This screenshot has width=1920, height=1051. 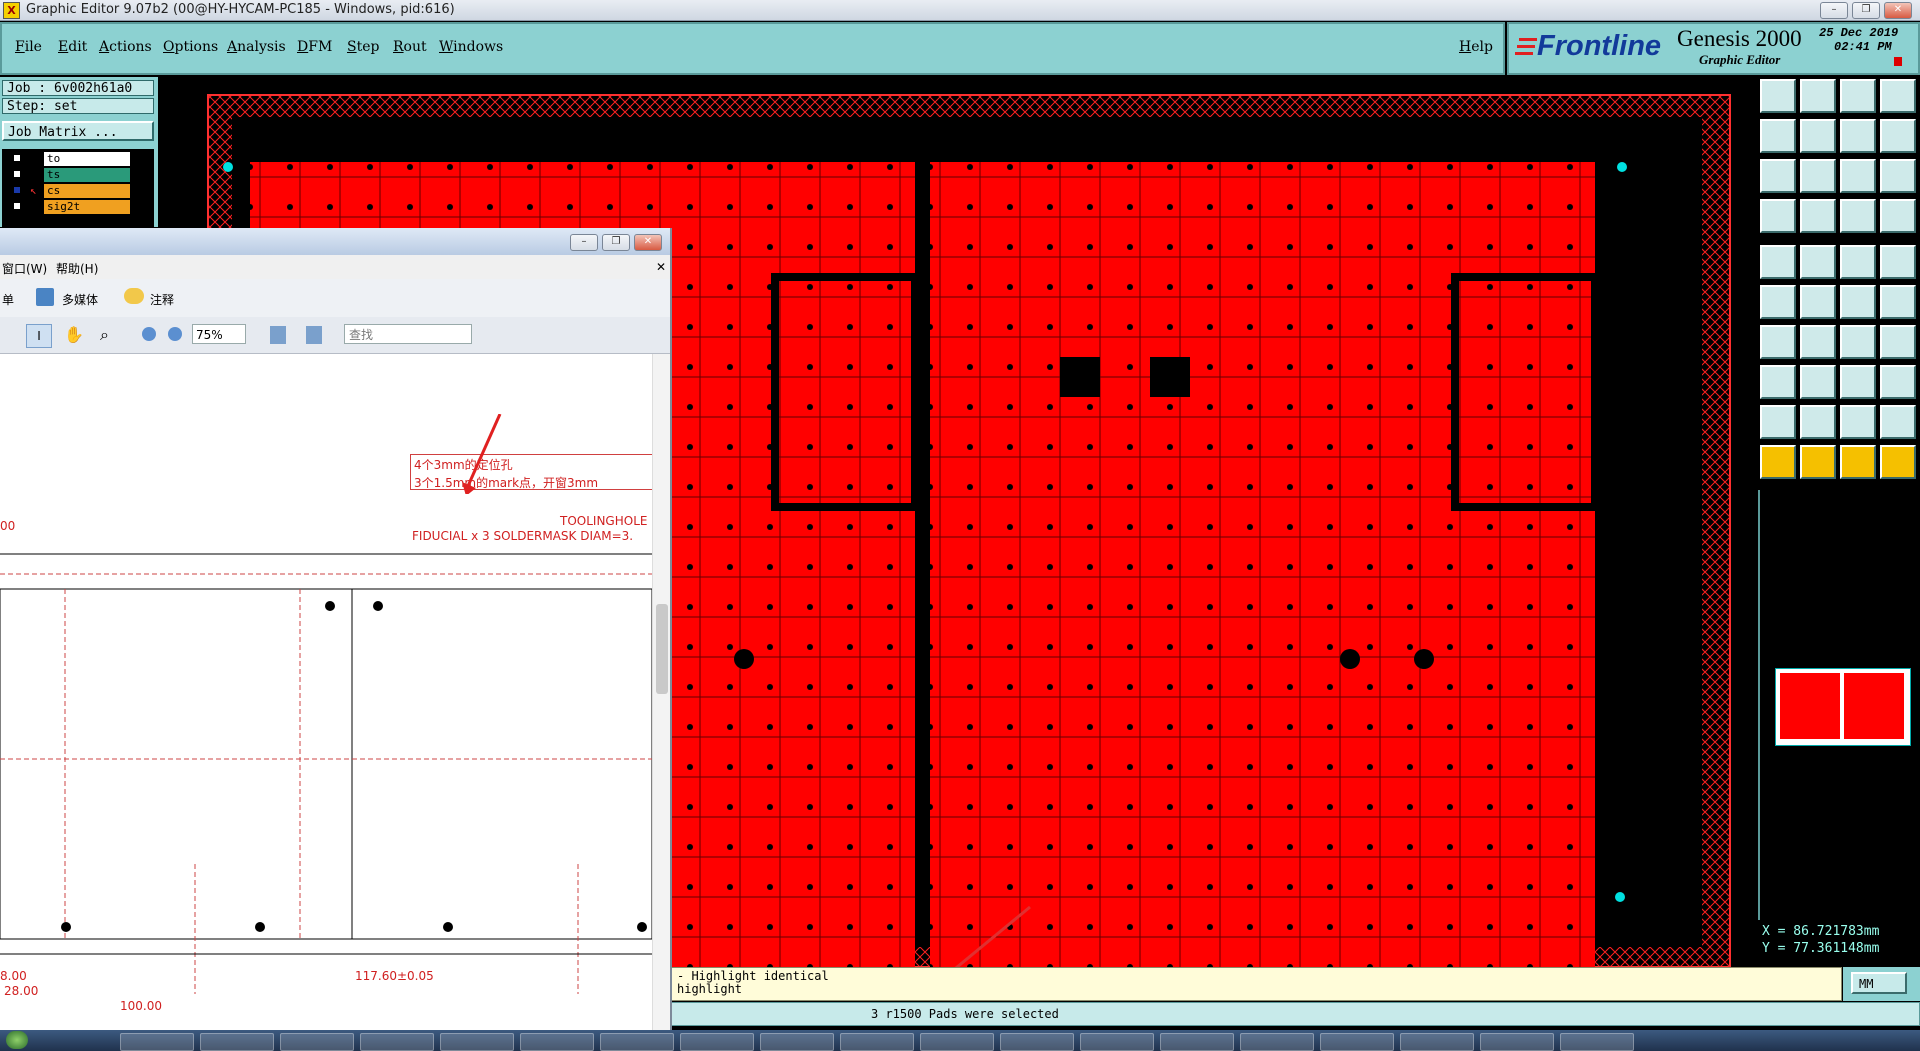 I want to click on start-button, so click(x=17, y=1040).